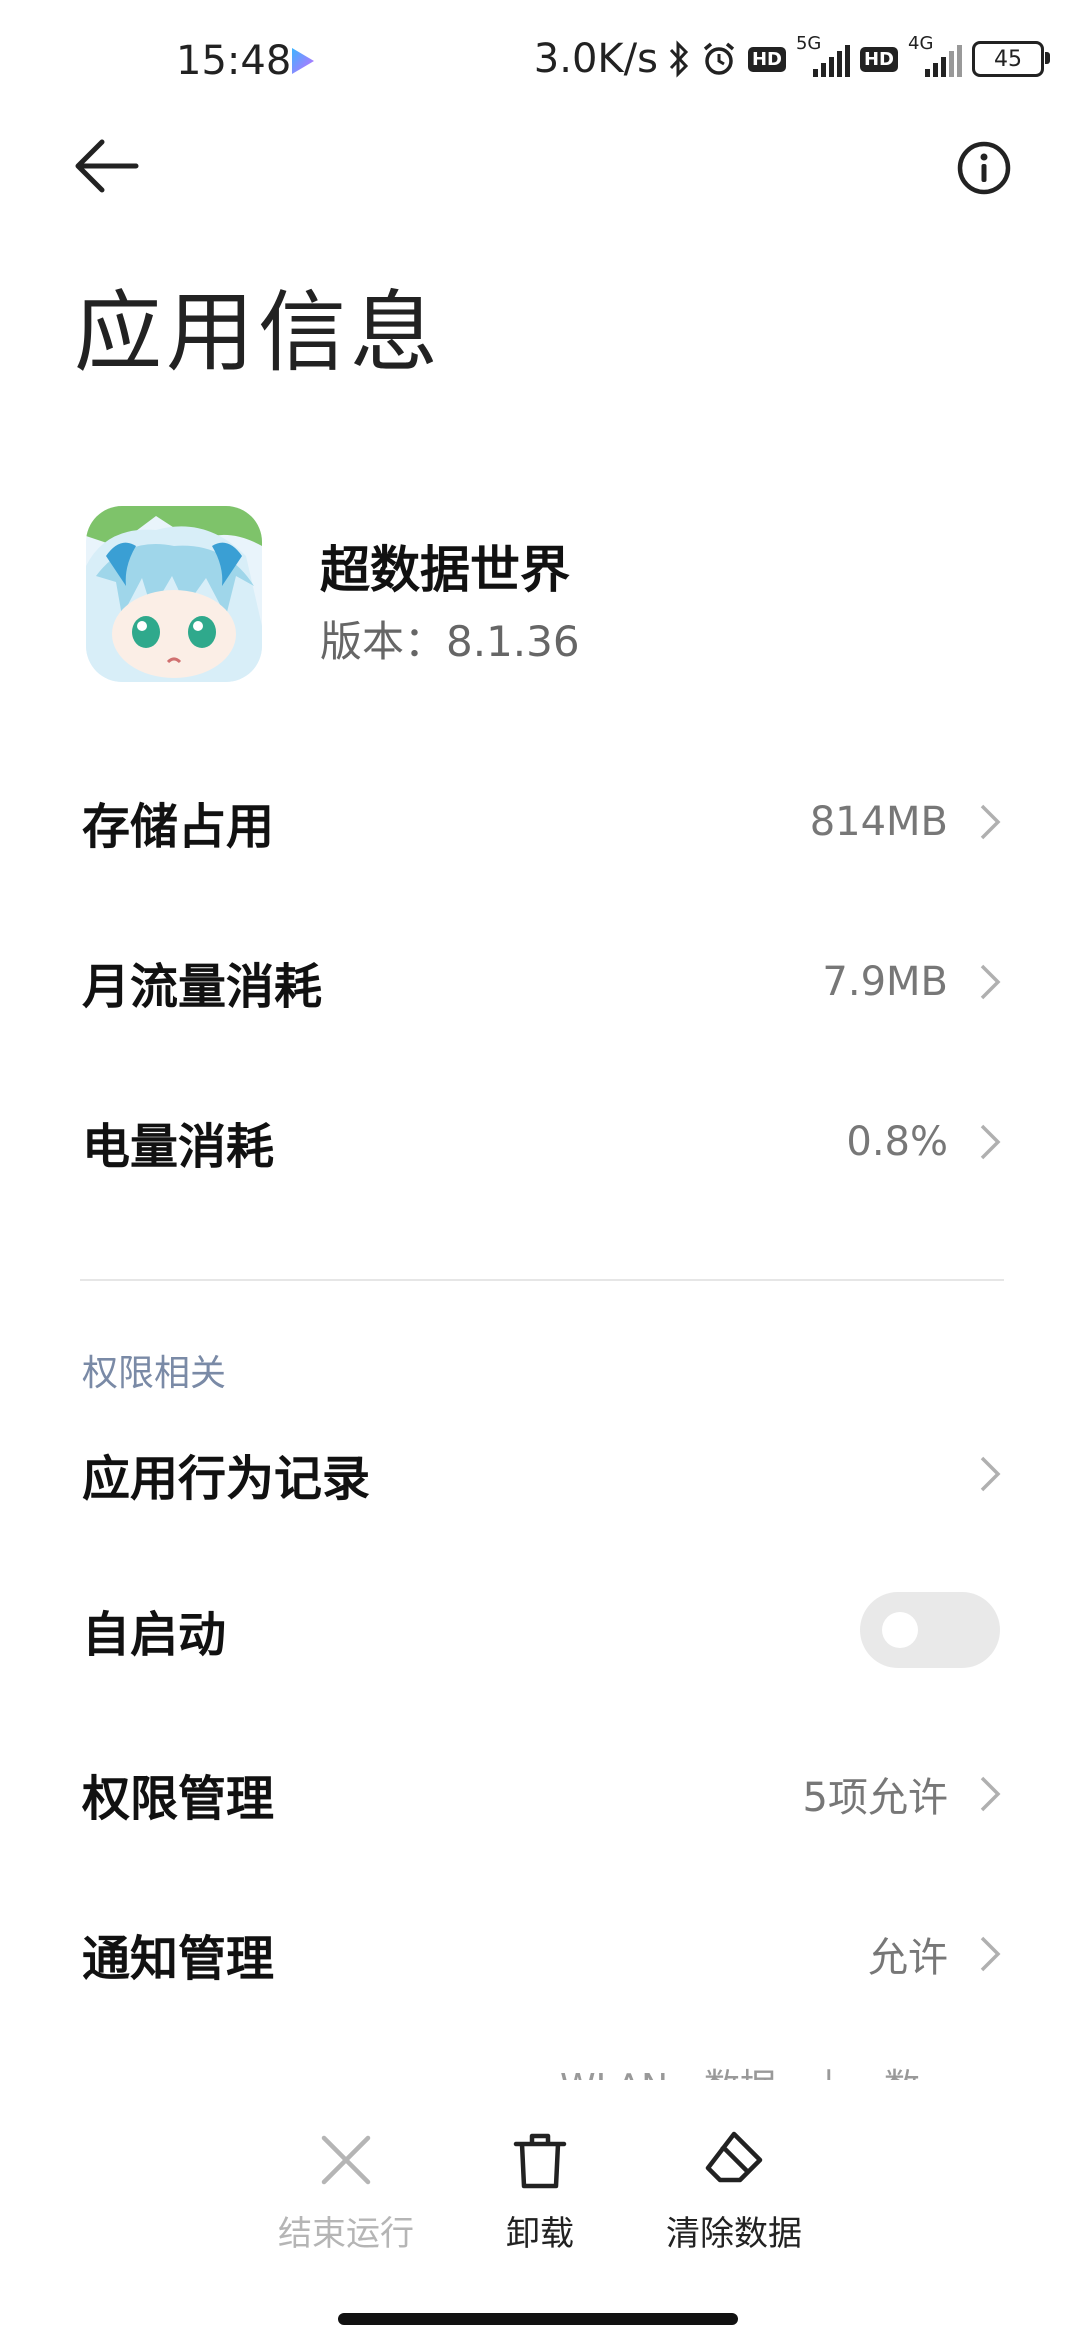 The width and height of the screenshot is (1080, 2340). I want to click on traffic-row: 月流量消耗 7.9MB, so click(540, 982).